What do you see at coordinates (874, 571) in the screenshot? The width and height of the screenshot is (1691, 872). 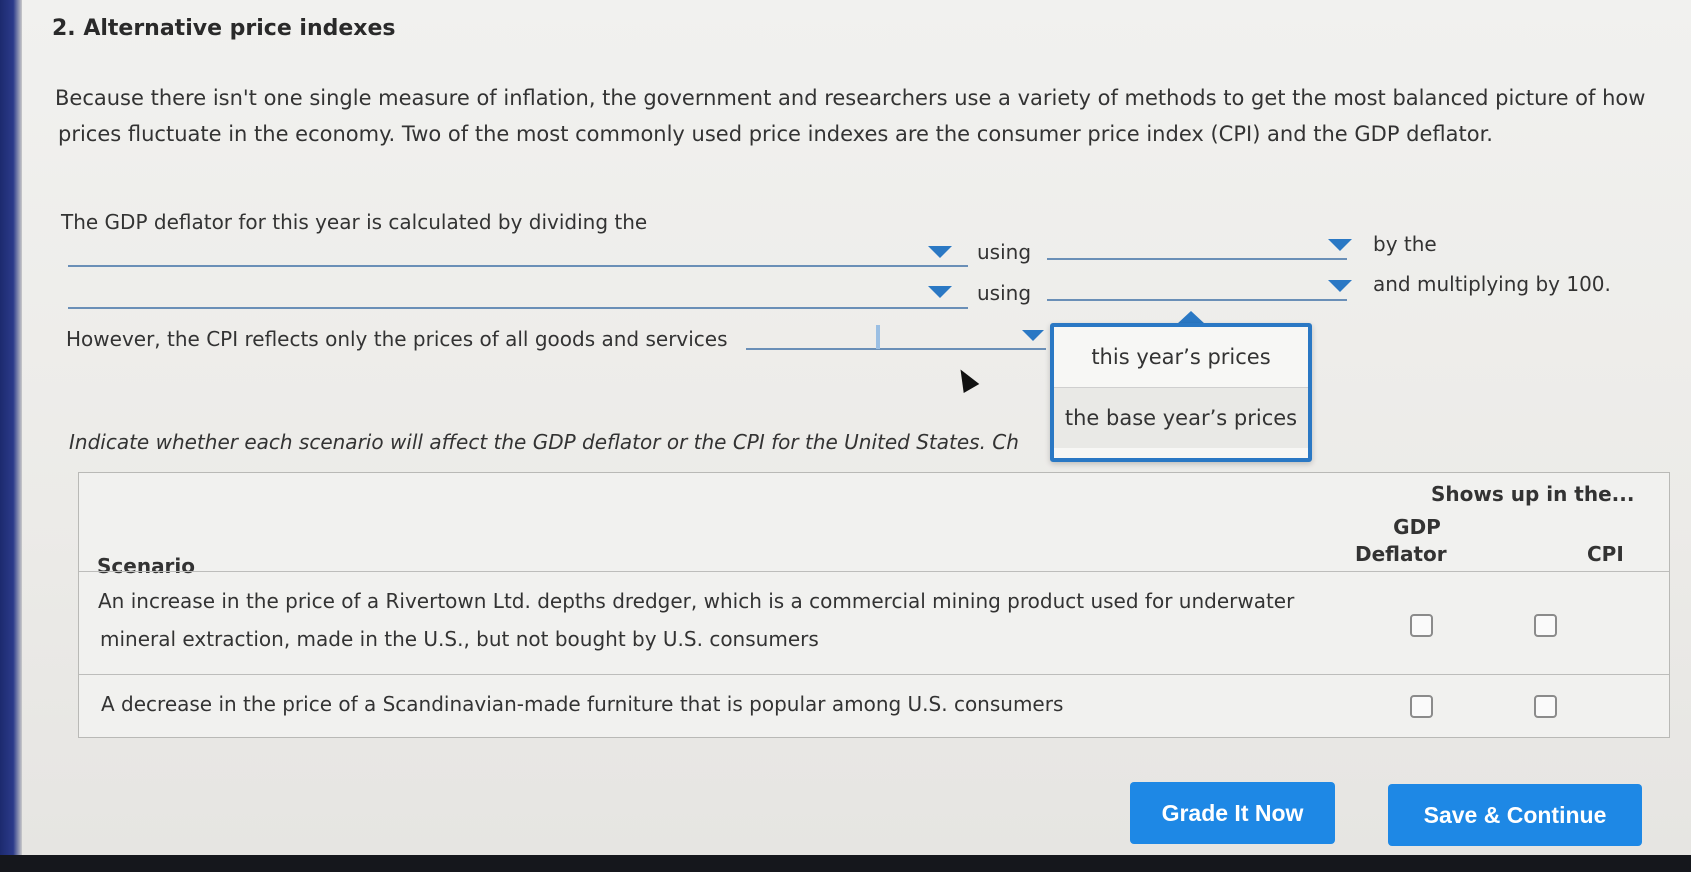 I see `header-divider` at bounding box center [874, 571].